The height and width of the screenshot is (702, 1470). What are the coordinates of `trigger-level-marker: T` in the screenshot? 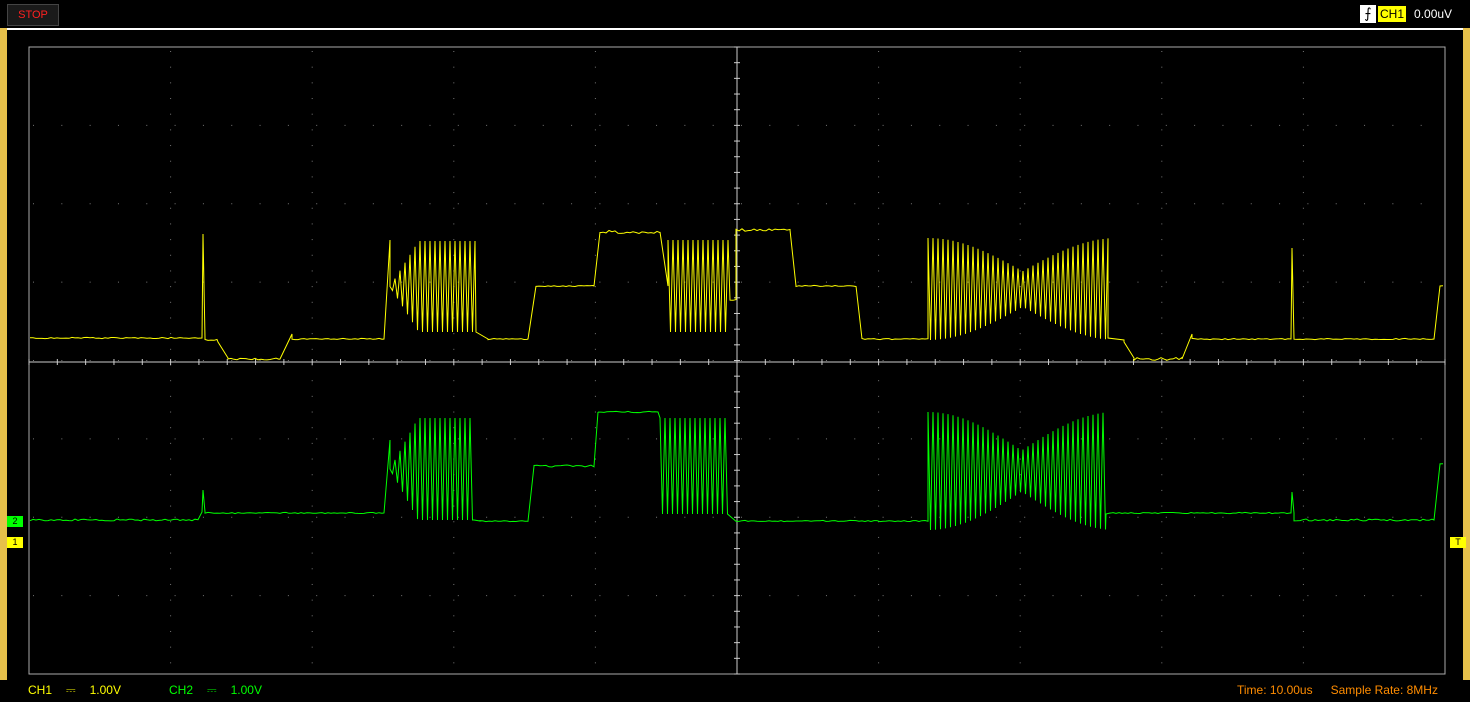 It's located at (1458, 542).